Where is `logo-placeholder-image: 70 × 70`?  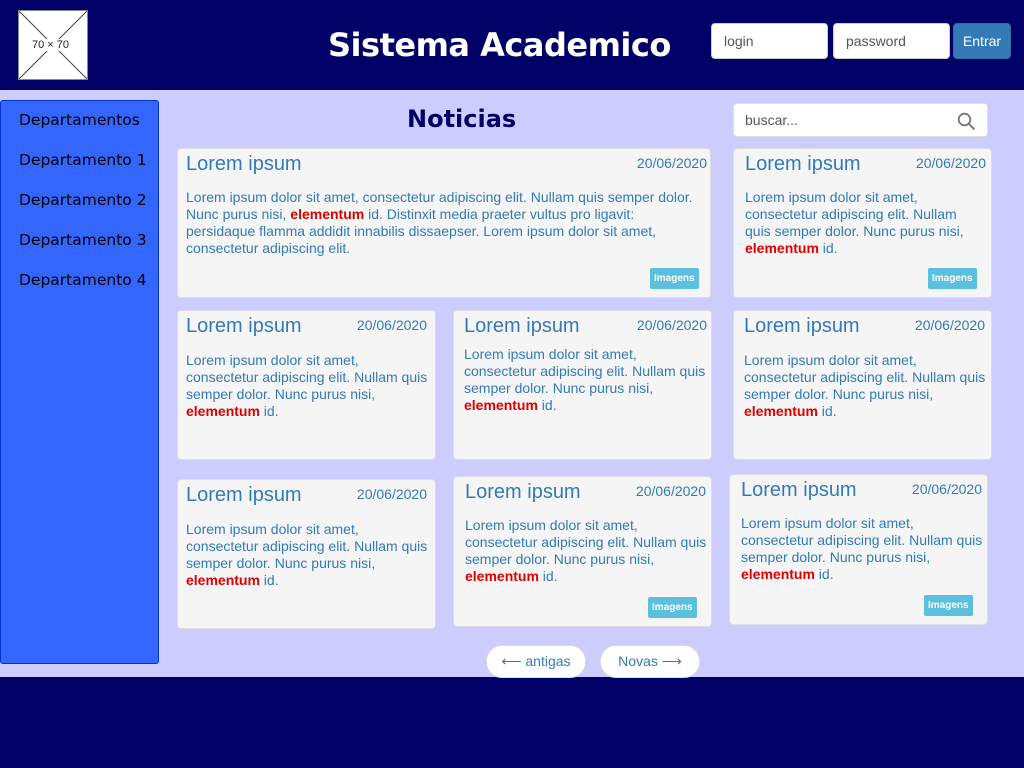
logo-placeholder-image: 70 × 70 is located at coordinates (53, 45).